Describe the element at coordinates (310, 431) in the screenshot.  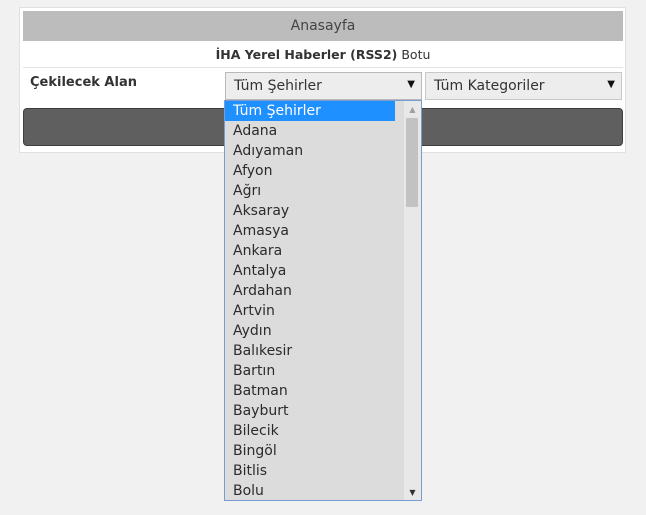
I see `dropdown-option: Bilecik` at that location.